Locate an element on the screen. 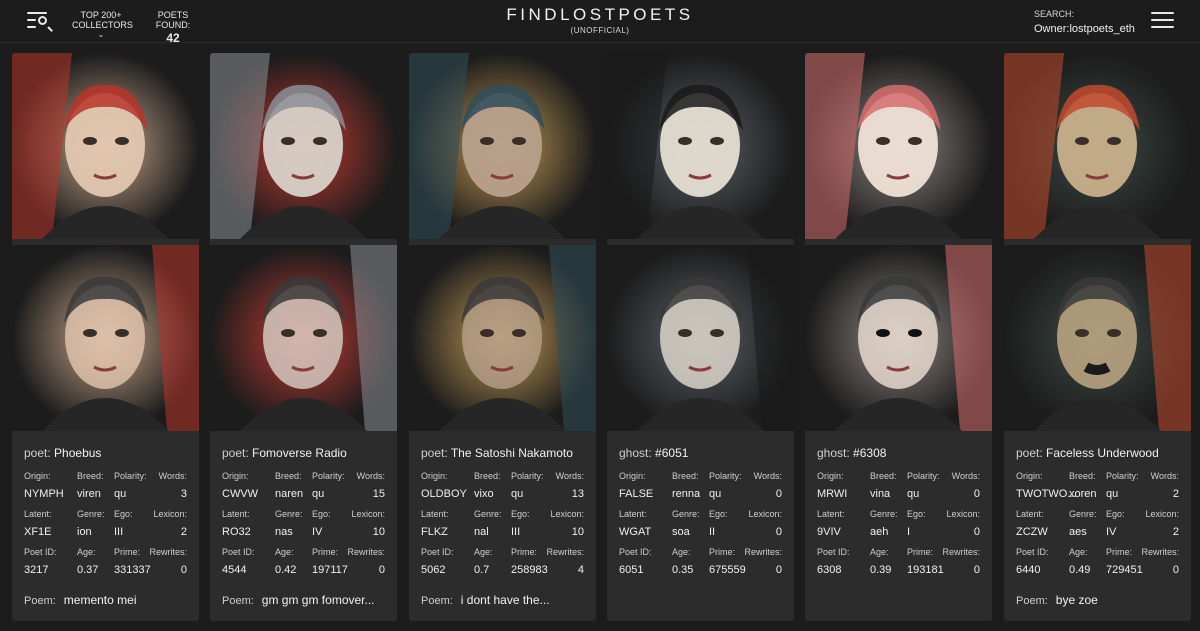  attr-value: 6440 is located at coordinates (1028, 570).